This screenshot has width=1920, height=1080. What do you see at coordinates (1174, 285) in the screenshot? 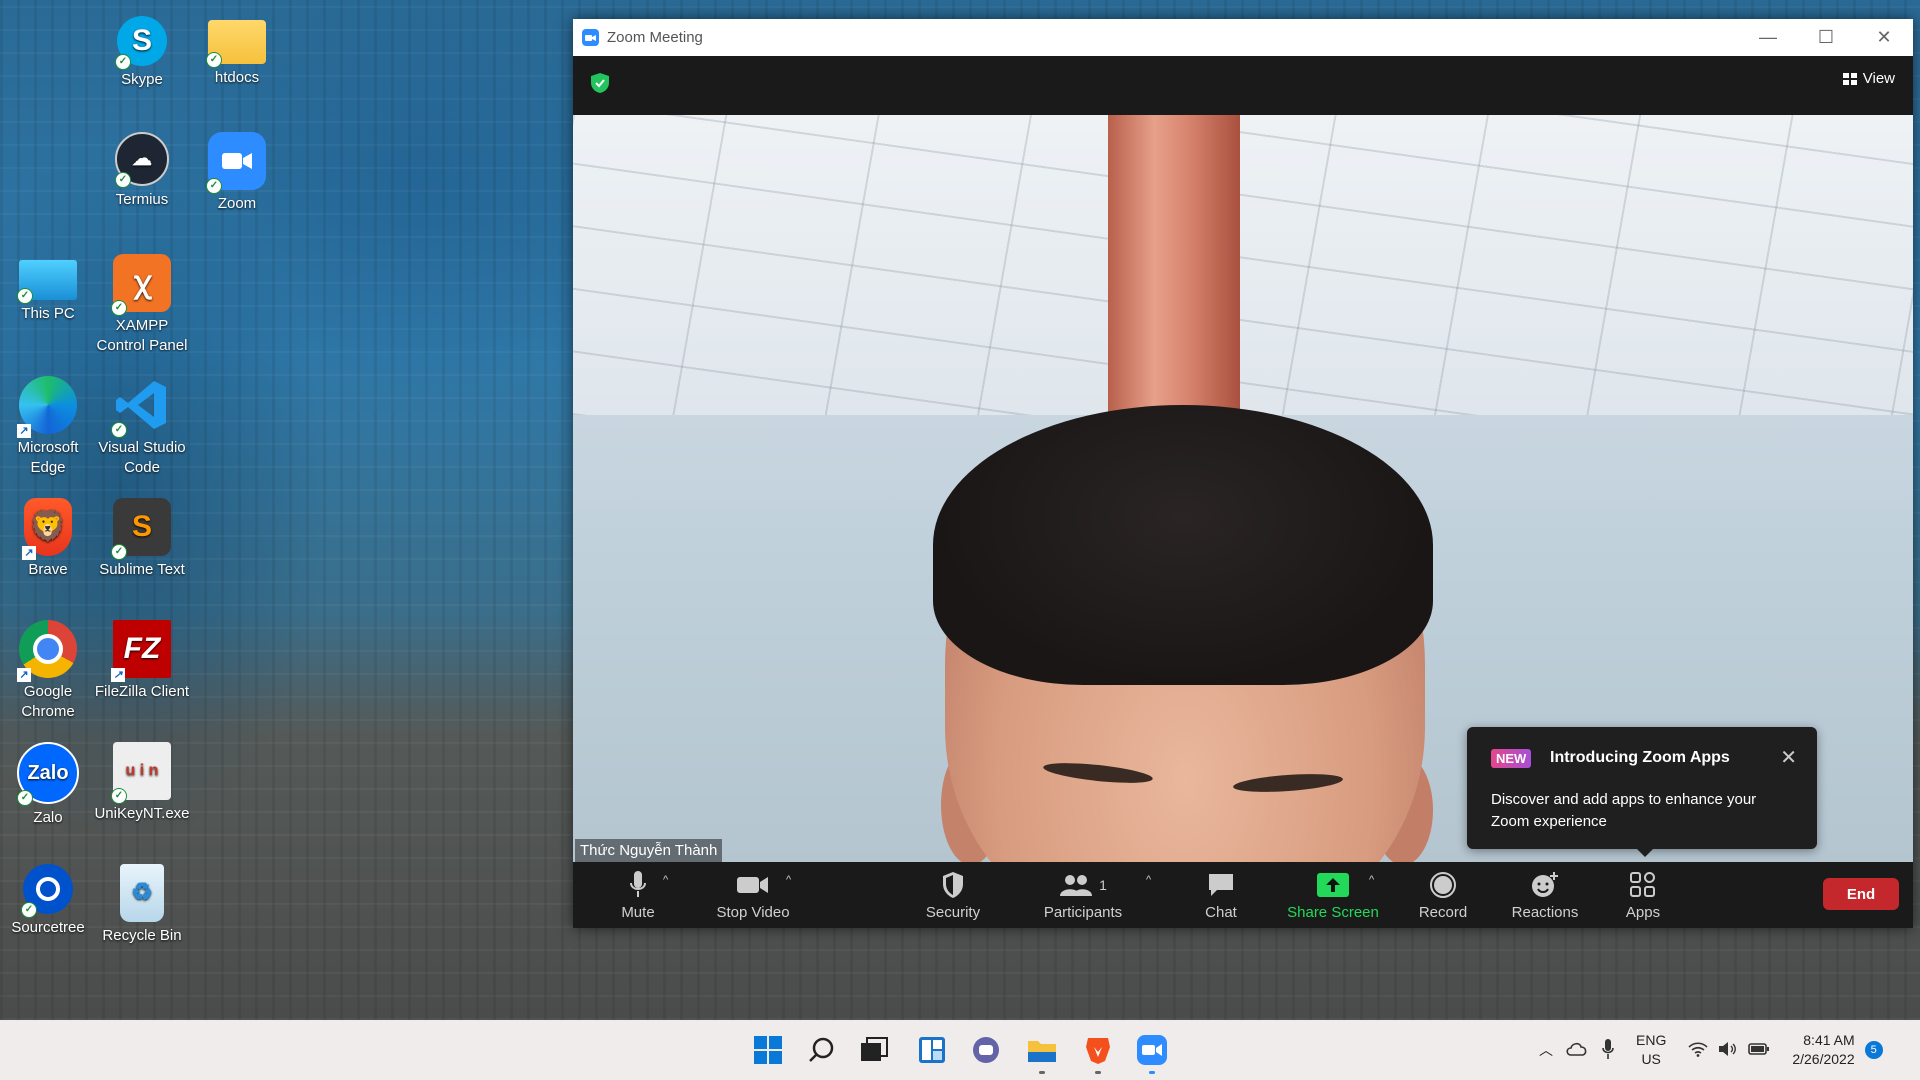
I see `video-background-pillar` at bounding box center [1174, 285].